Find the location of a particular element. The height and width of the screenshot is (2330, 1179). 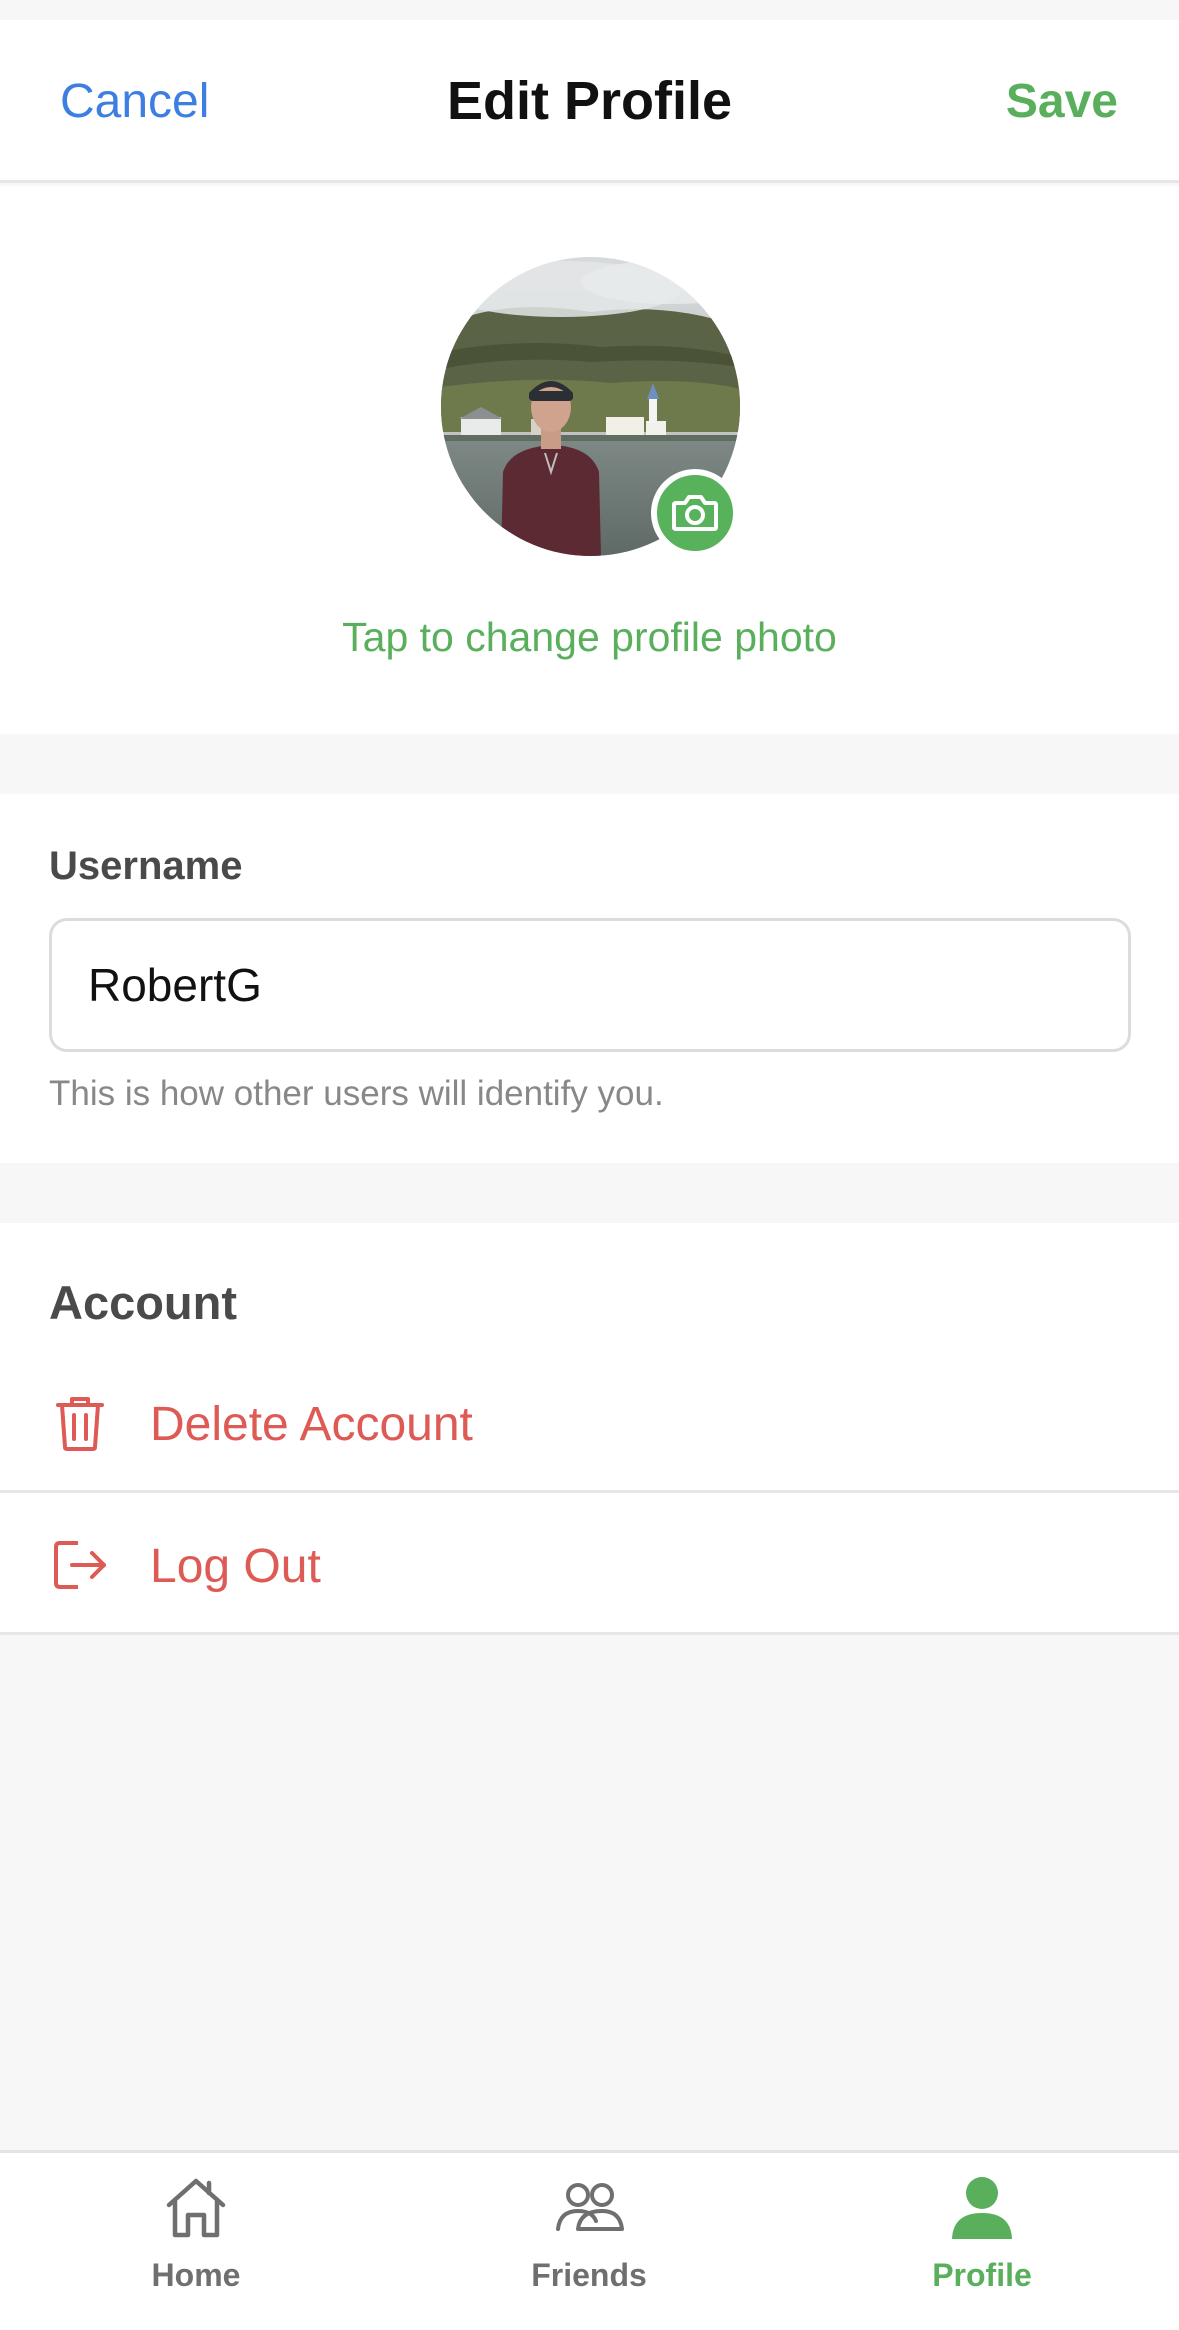

username-input is located at coordinates (590, 985).